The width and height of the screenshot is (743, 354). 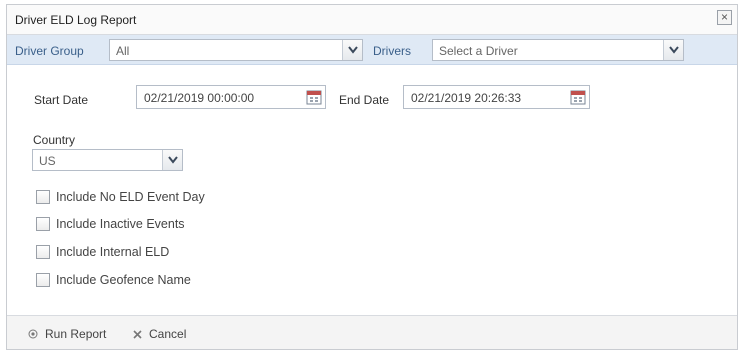 I want to click on option-internal-eld: Include Internal ELD, so click(x=102, y=252).